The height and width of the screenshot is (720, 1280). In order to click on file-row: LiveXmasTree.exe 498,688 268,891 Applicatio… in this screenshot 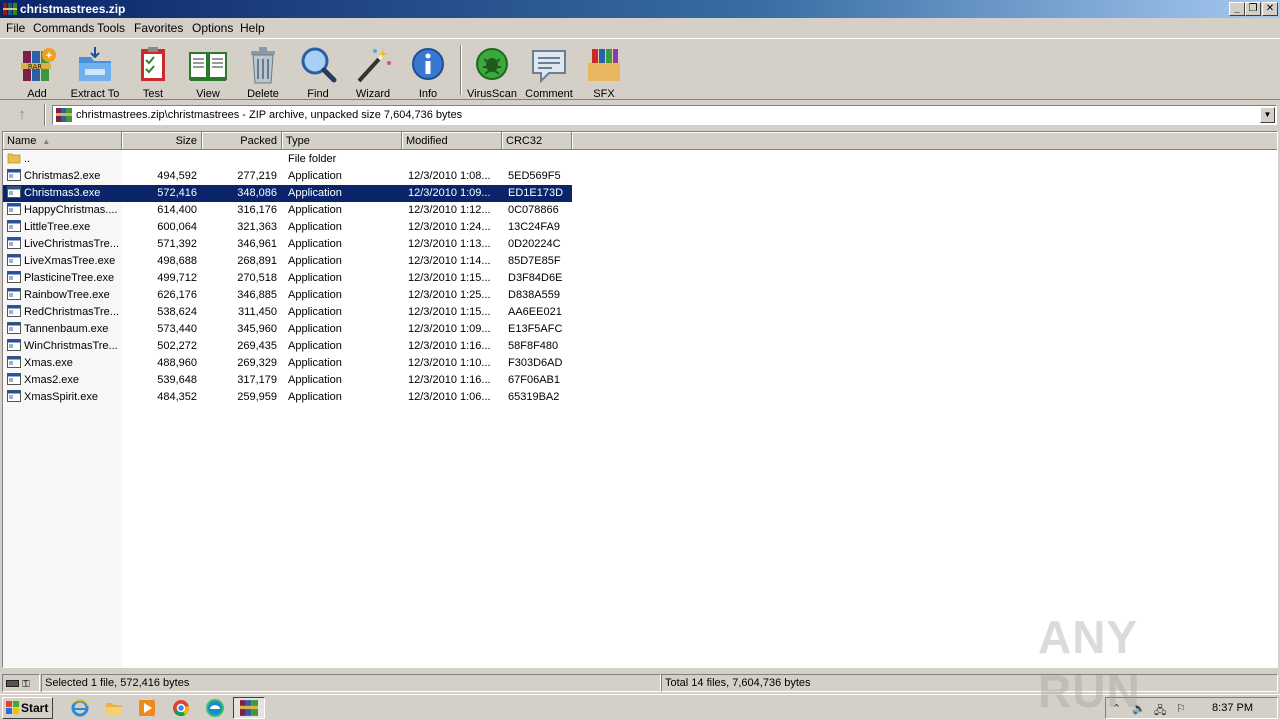, I will do `click(287, 261)`.